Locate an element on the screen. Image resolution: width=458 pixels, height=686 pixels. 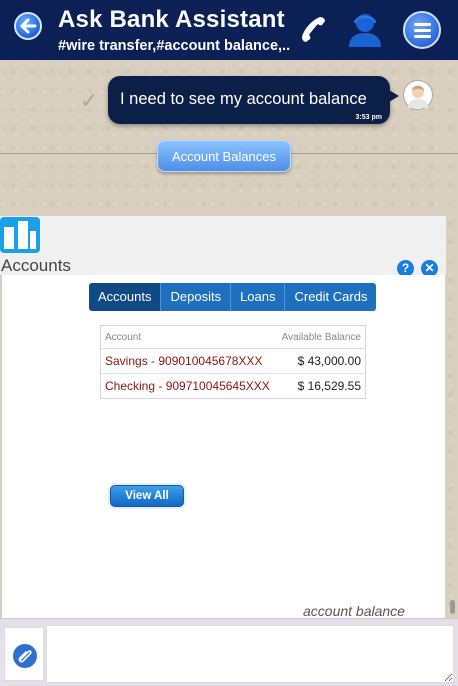
phone-button is located at coordinates (314, 30).